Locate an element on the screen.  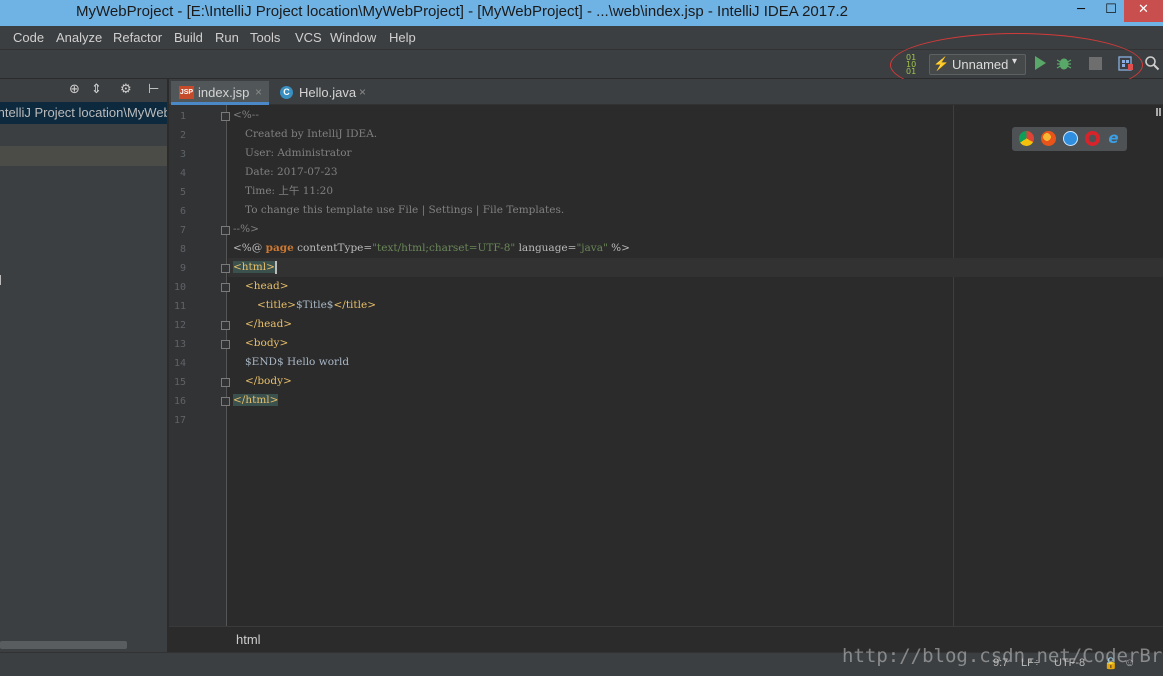
line-number: 8 is located at coordinates (182, 249).